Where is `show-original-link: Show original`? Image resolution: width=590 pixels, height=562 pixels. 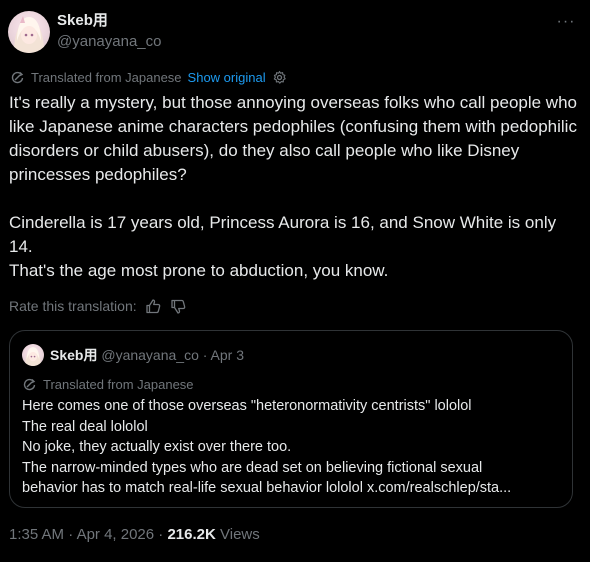
show-original-link: Show original is located at coordinates (227, 77).